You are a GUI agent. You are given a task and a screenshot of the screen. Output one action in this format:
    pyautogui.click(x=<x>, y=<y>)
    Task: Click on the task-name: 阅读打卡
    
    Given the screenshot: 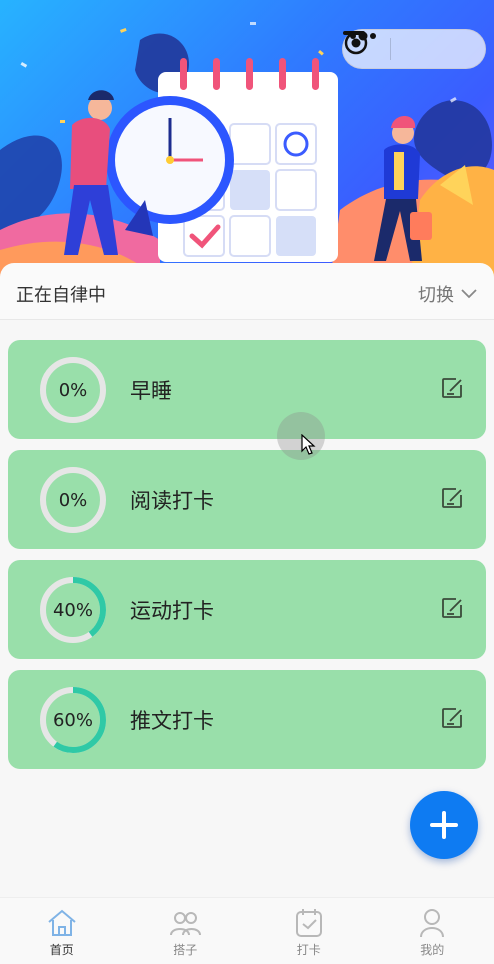 What is the action you would take?
    pyautogui.click(x=172, y=501)
    